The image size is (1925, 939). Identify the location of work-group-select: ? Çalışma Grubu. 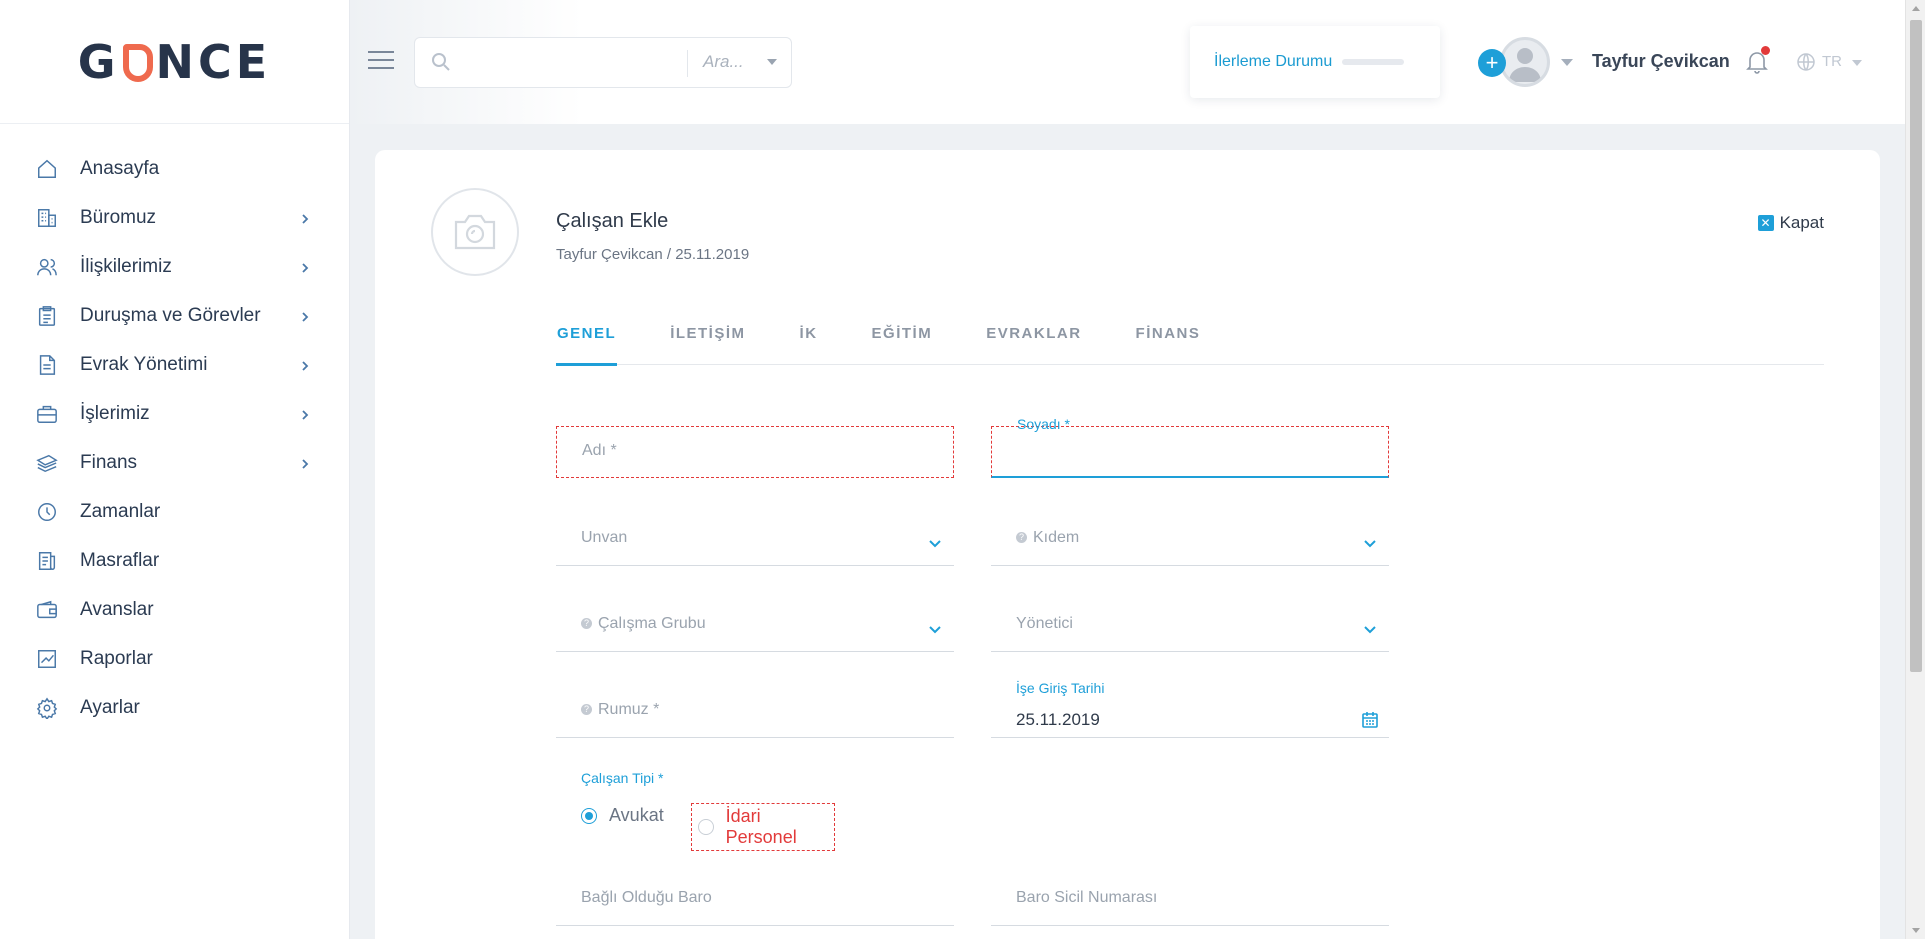
(755, 626).